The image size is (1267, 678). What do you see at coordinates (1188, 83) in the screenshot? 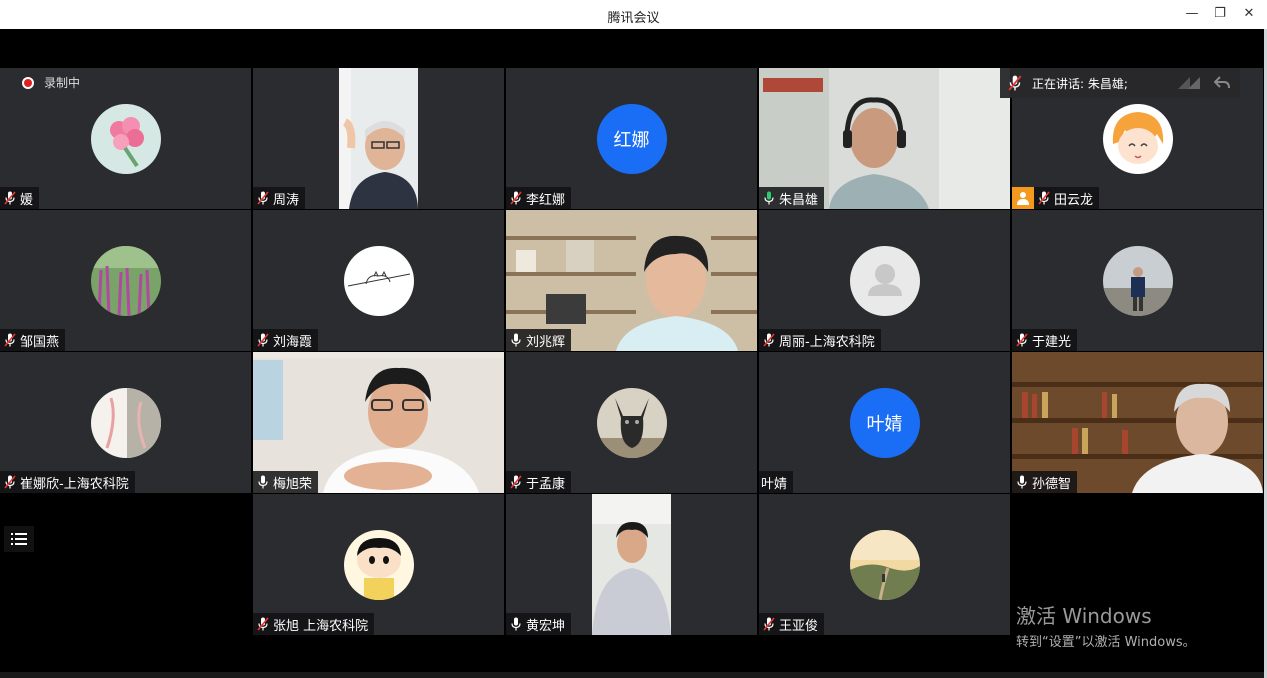
I see `signal-icon` at bounding box center [1188, 83].